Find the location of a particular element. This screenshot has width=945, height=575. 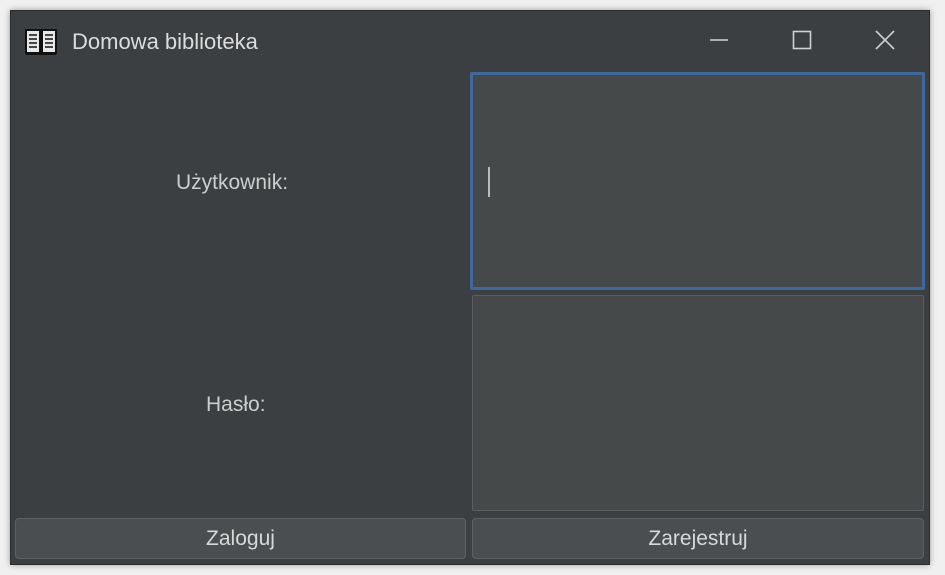

window-title: Domowa biblioteka is located at coordinates (165, 41).